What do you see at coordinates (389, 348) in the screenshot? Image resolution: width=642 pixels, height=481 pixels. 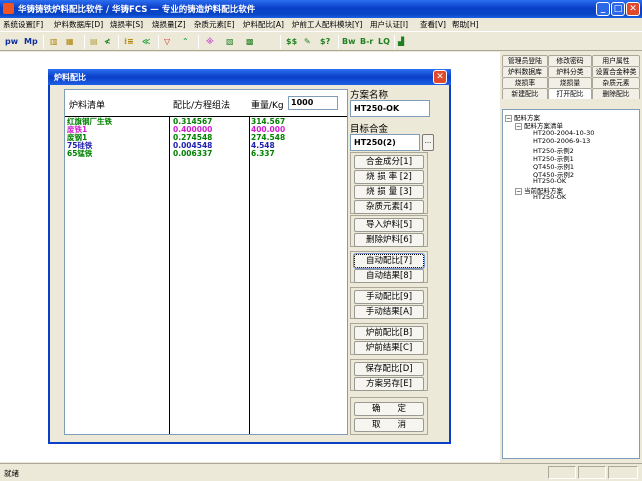 I see `pre-furnace-result-button: 炉前结果[C]` at bounding box center [389, 348].